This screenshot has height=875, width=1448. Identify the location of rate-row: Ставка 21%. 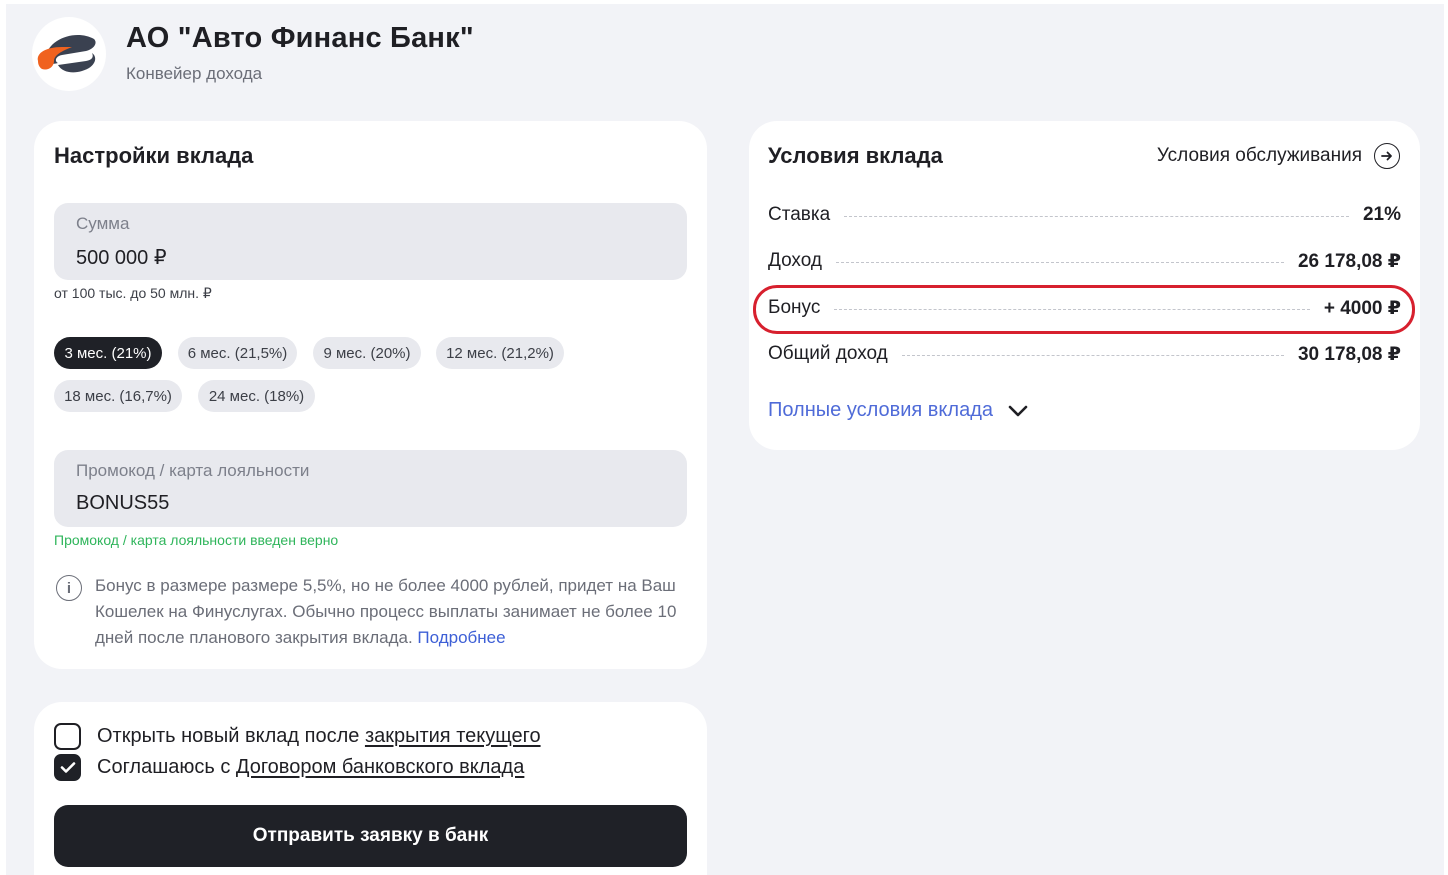
(1084, 215).